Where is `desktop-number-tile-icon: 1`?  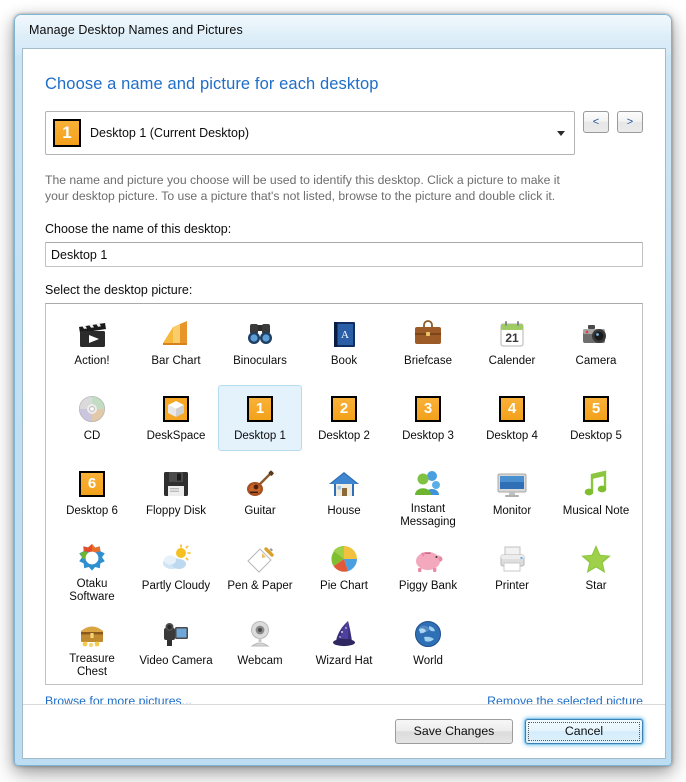
desktop-number-tile-icon: 1 is located at coordinates (67, 133).